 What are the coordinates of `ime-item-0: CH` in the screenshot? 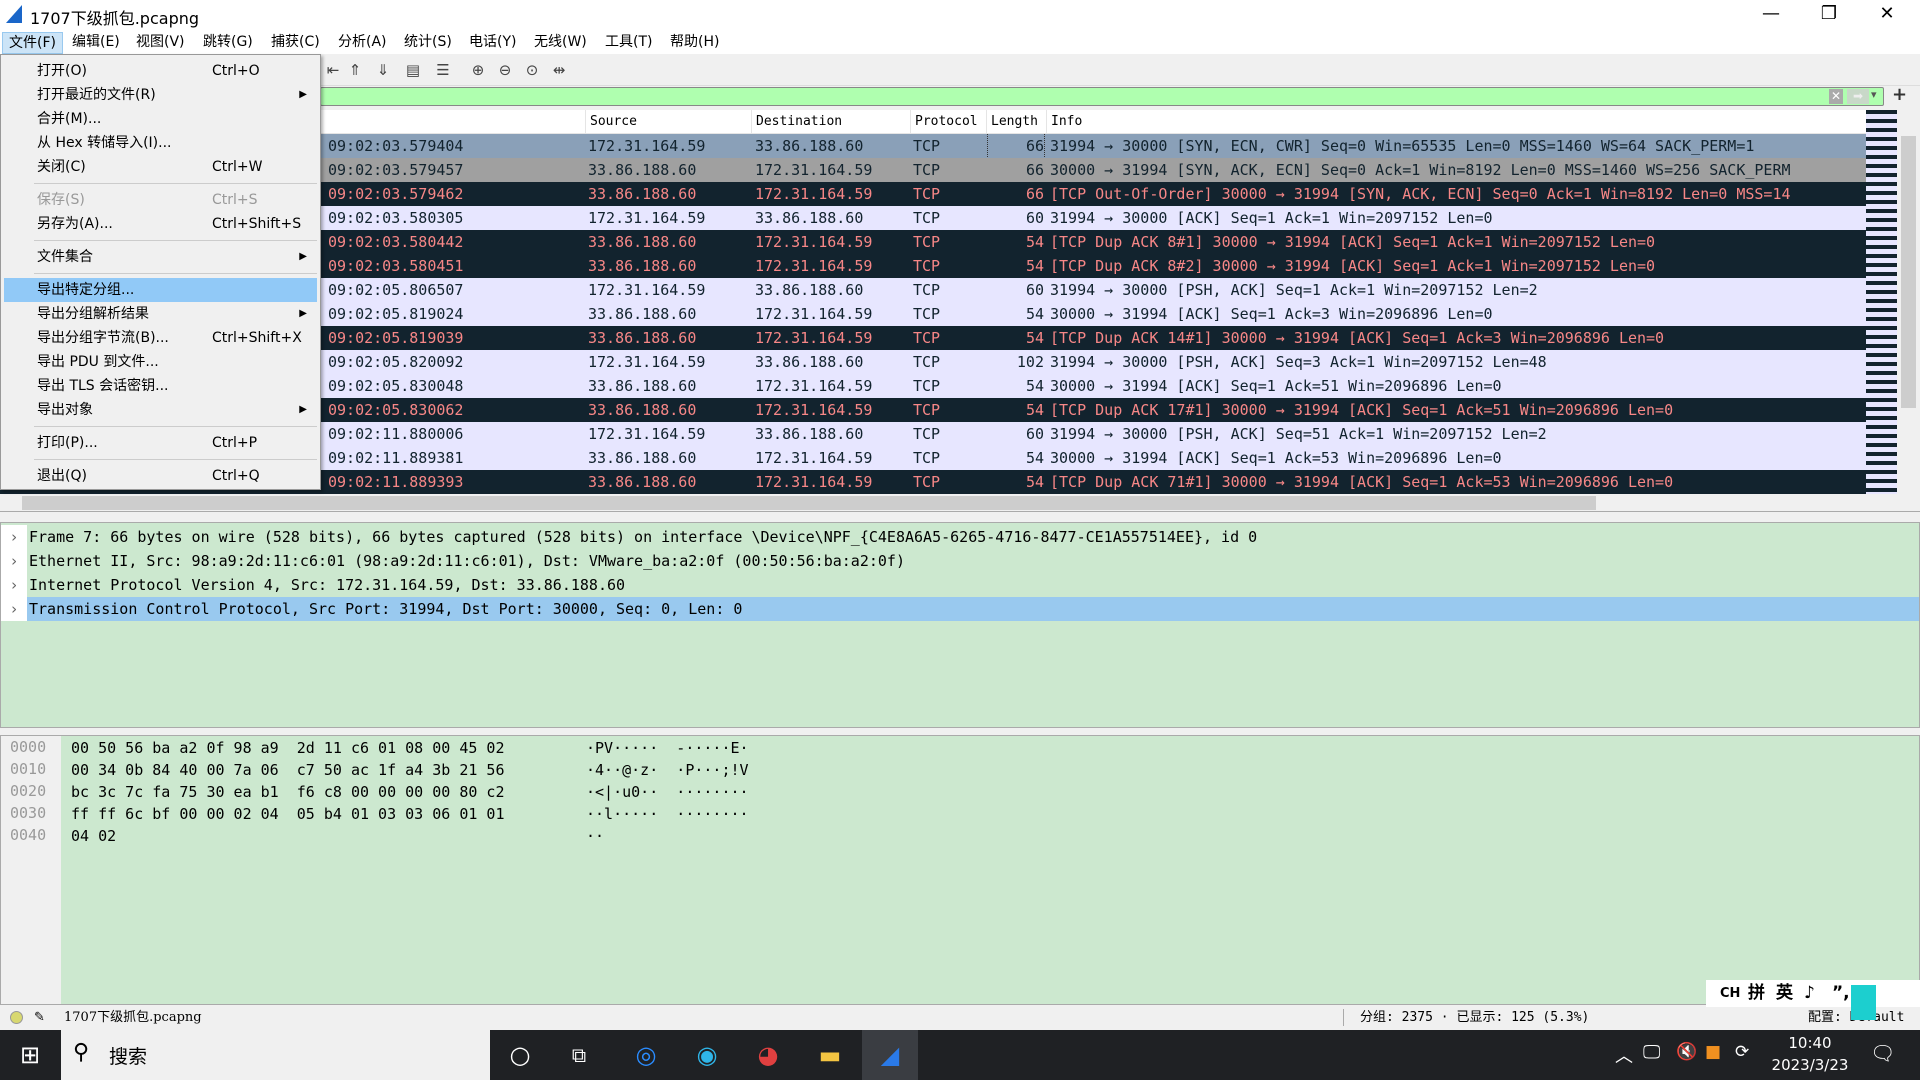 It's located at (1730, 993).